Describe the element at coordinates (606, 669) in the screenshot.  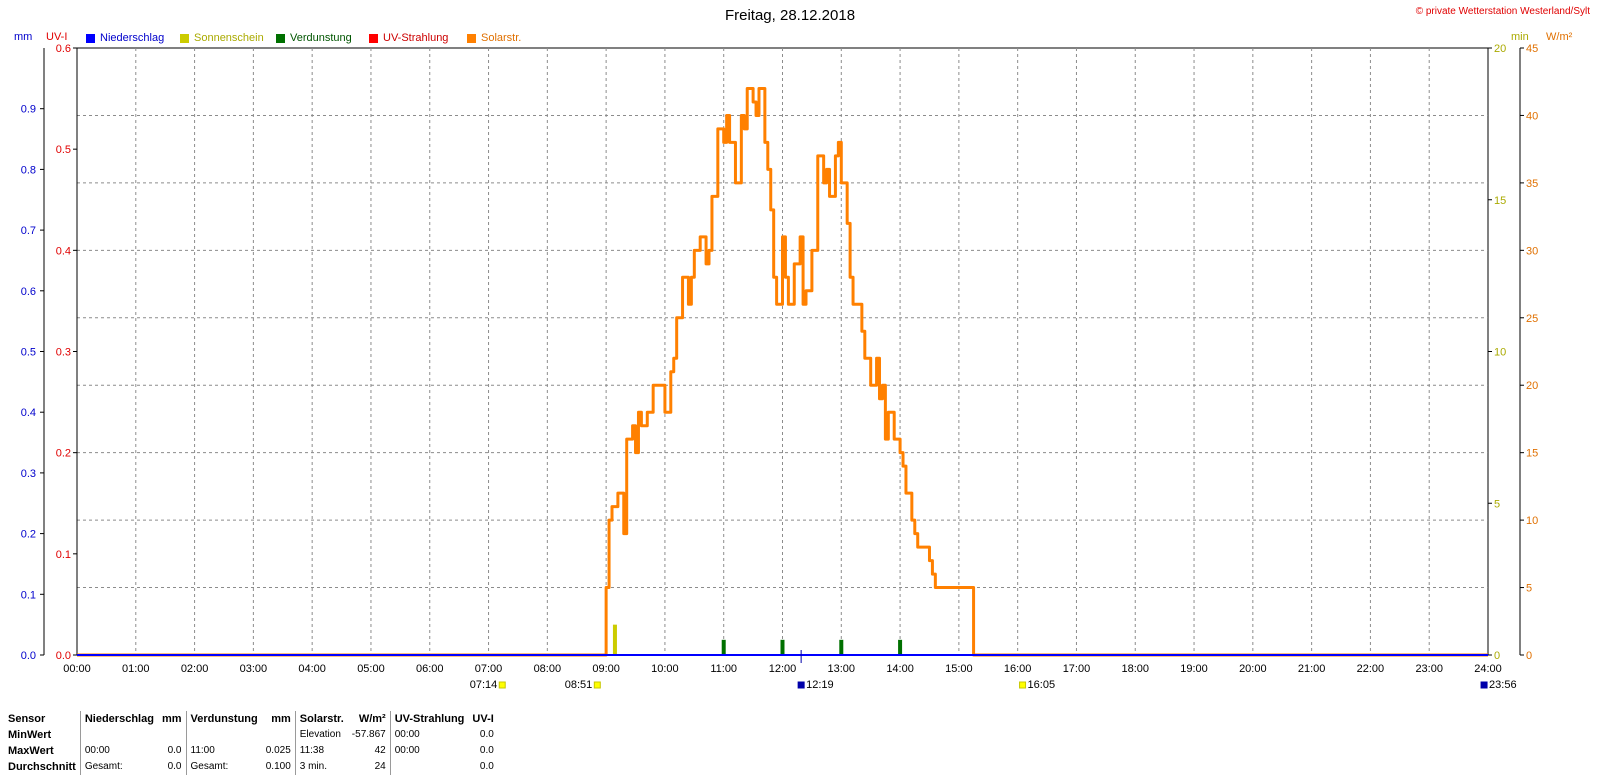
I see `x-tick-label: 09:00` at that location.